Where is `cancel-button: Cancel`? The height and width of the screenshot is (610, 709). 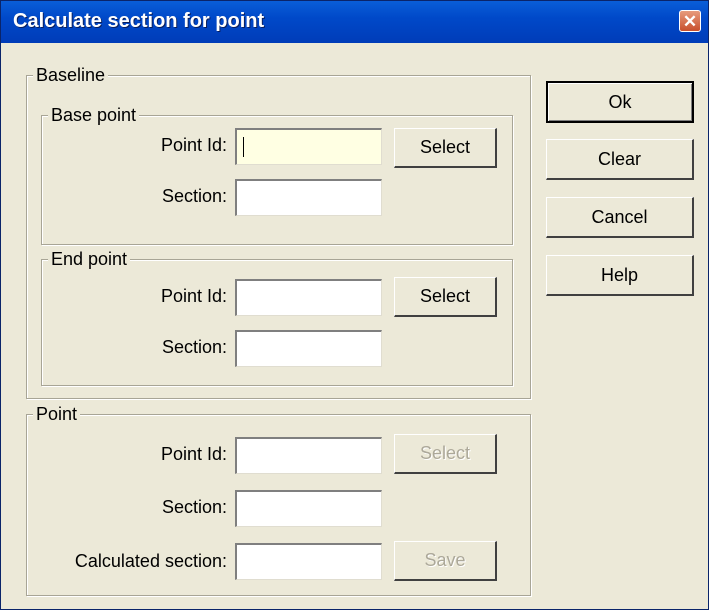 cancel-button: Cancel is located at coordinates (620, 217).